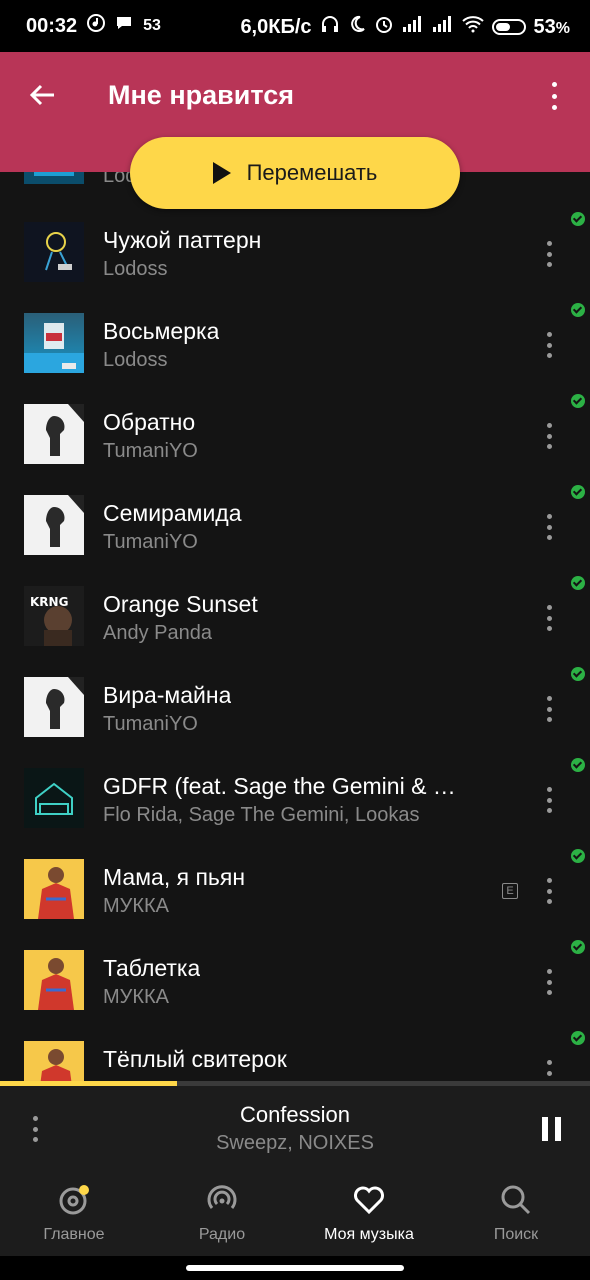 The height and width of the screenshot is (1280, 590). What do you see at coordinates (357, 27) in the screenshot?
I see `moon-icon` at bounding box center [357, 27].